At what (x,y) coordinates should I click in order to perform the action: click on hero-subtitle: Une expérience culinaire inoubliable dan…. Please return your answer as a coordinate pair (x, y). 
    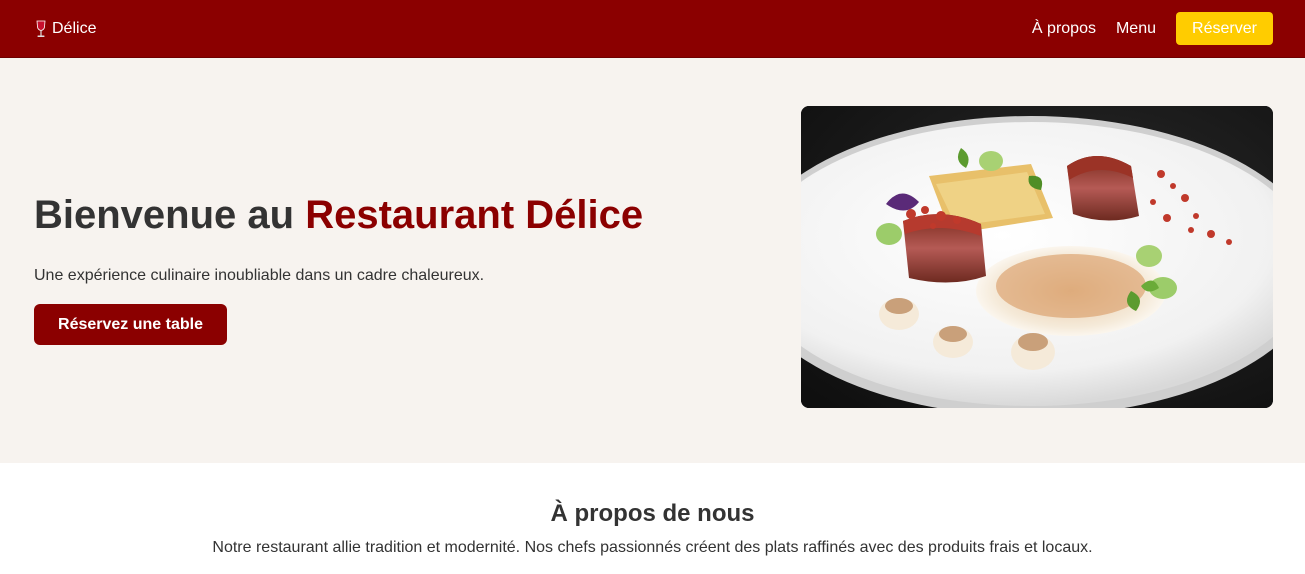
    Looking at the image, I should click on (259, 275).